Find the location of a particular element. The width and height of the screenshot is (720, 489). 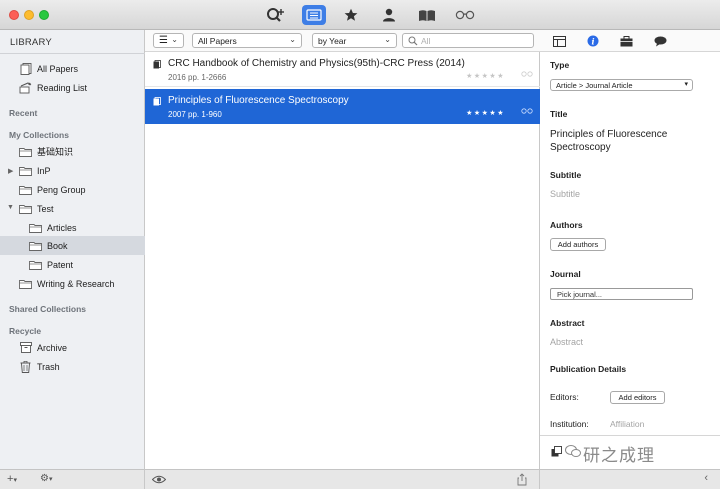

collection-peng-group: Peng Group is located at coordinates (72, 189).